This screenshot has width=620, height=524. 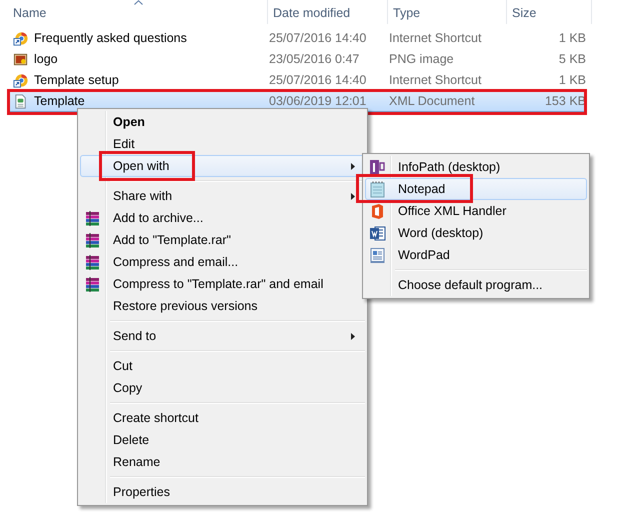 What do you see at coordinates (222, 366) in the screenshot?
I see `menu-item: Cut` at bounding box center [222, 366].